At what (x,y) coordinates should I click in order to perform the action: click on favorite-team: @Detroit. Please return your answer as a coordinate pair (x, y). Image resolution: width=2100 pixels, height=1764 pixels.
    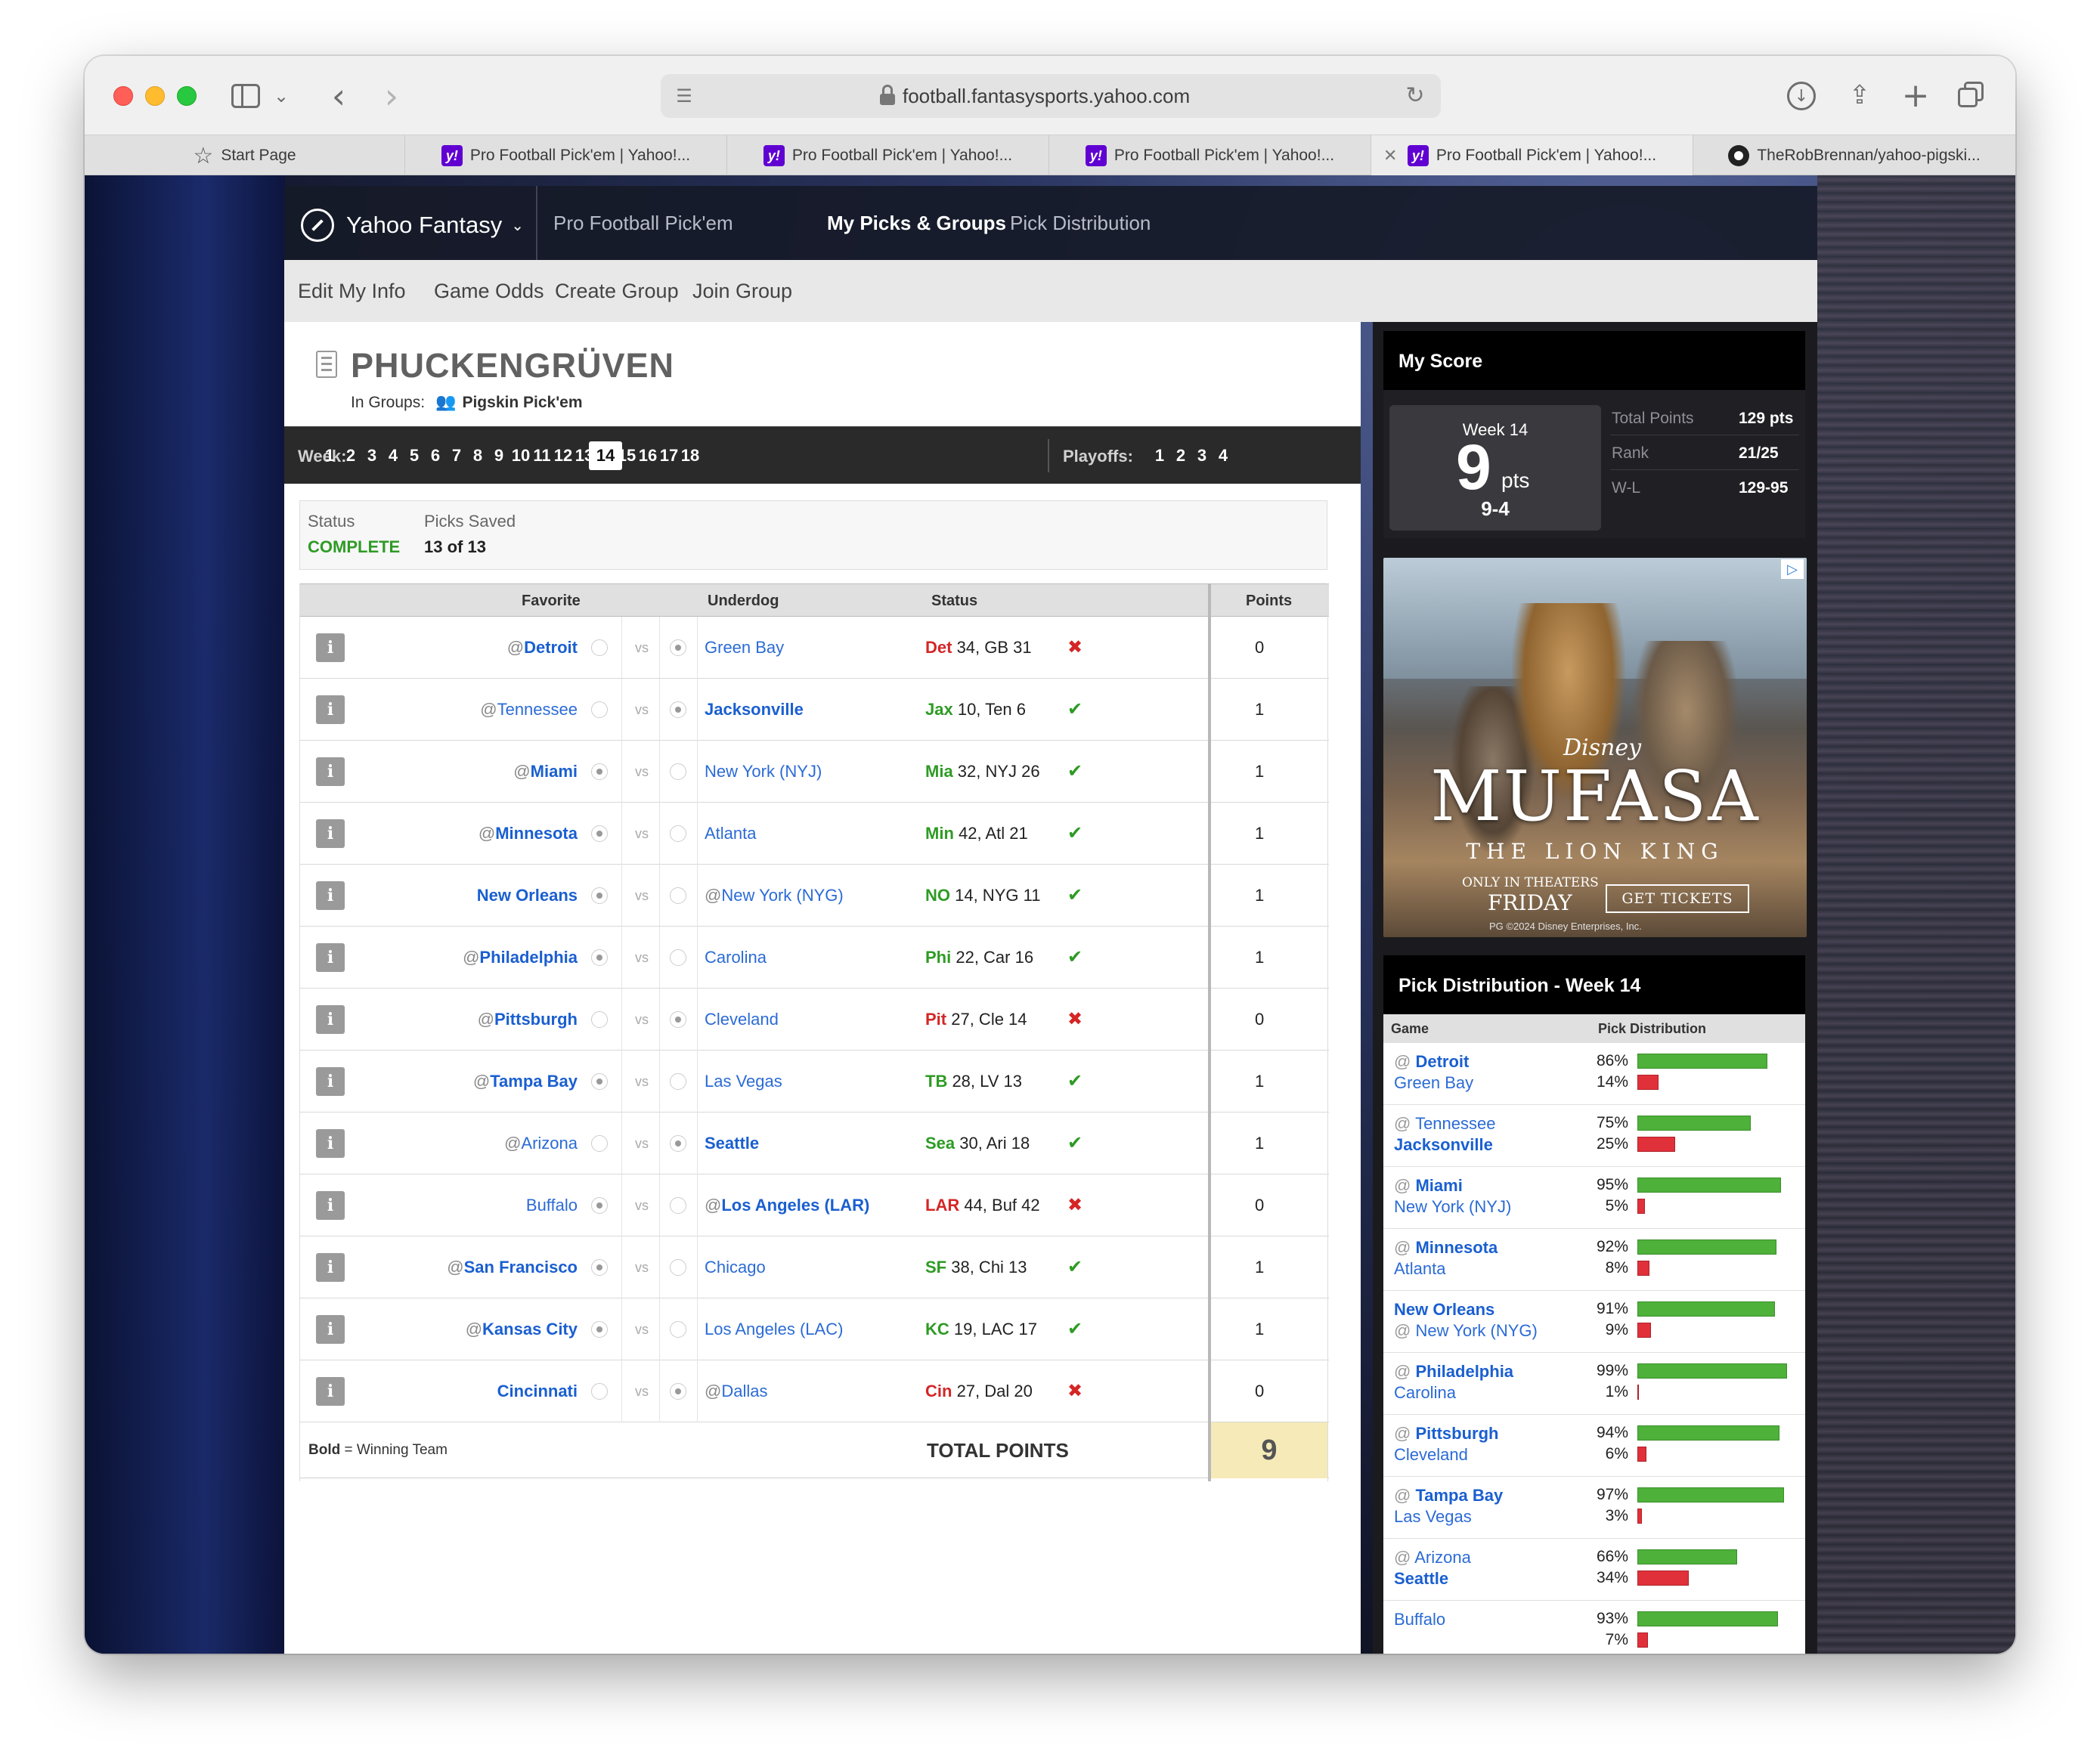
    Looking at the image, I should click on (543, 648).